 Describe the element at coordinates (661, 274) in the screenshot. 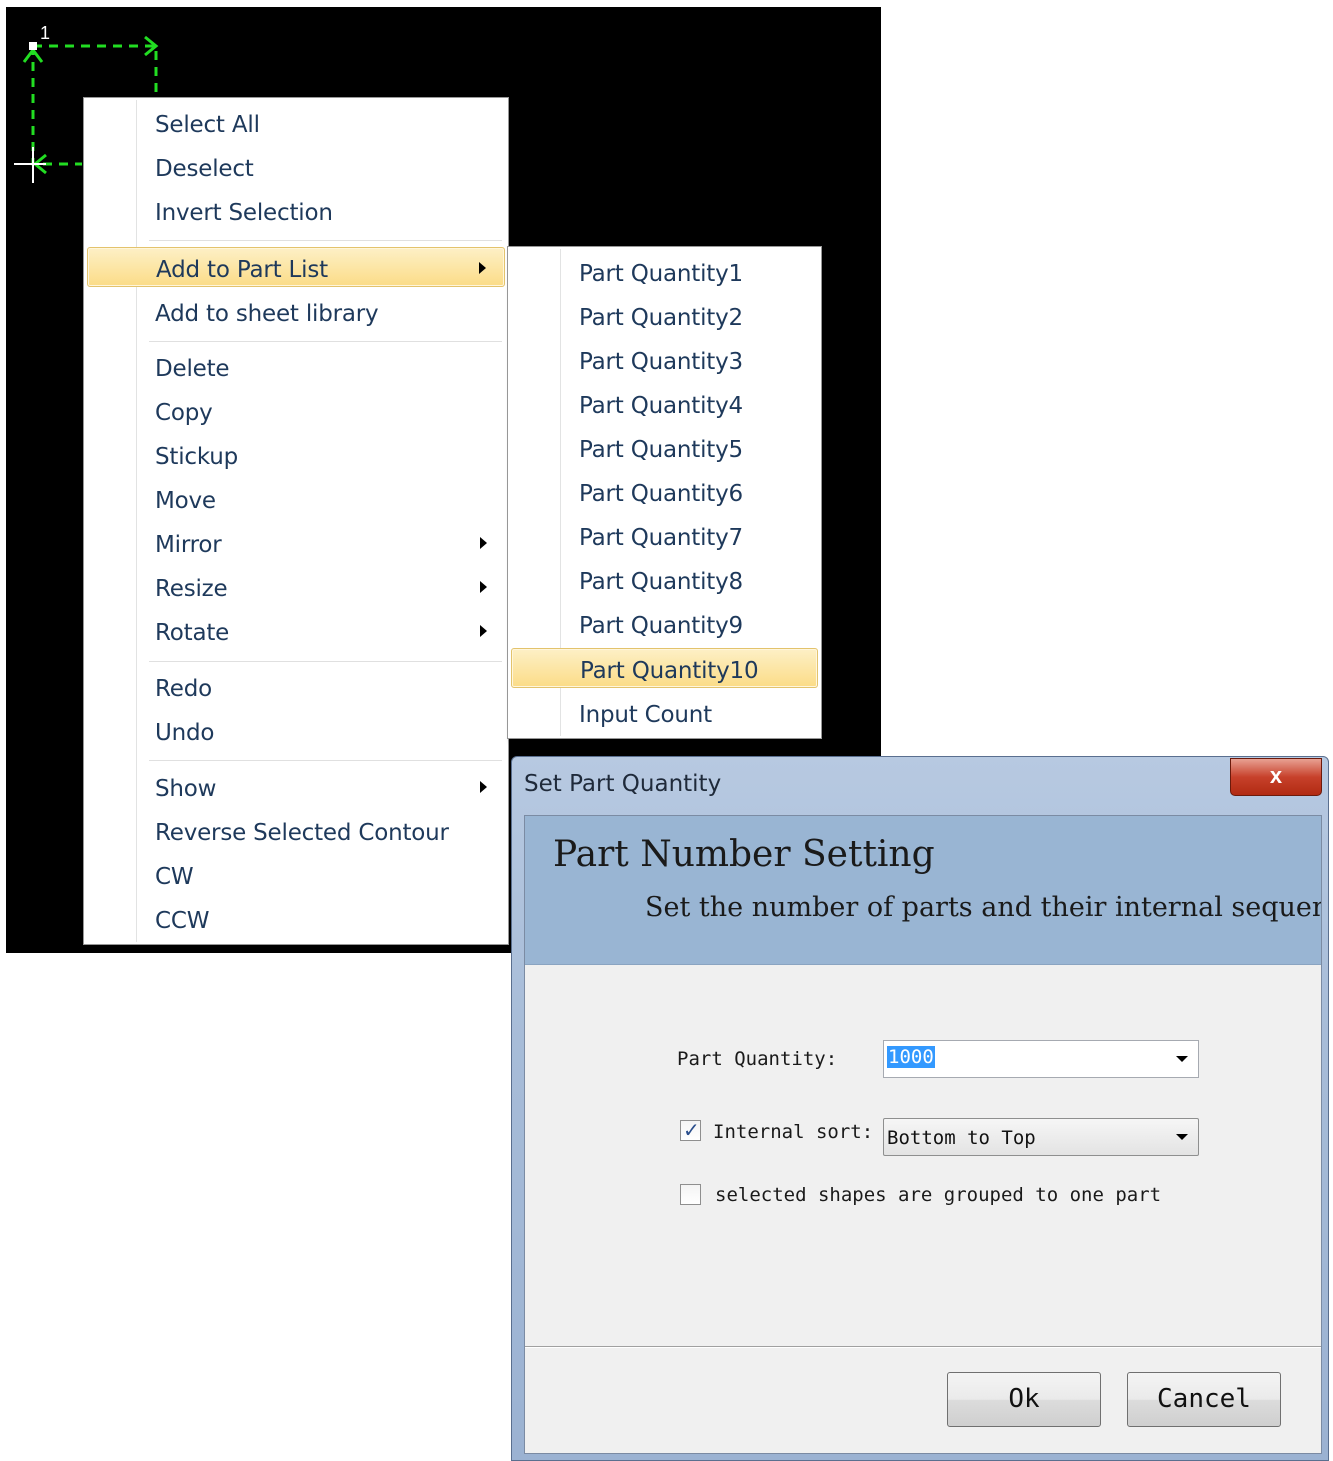

I see `menu-item-label: Part Quantity1` at that location.